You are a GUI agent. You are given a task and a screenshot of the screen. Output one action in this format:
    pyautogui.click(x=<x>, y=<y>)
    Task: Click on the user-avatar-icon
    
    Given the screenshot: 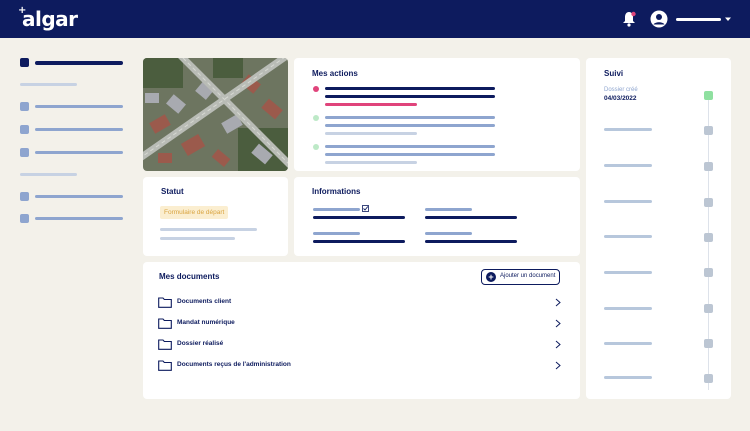 What is the action you would take?
    pyautogui.click(x=659, y=19)
    